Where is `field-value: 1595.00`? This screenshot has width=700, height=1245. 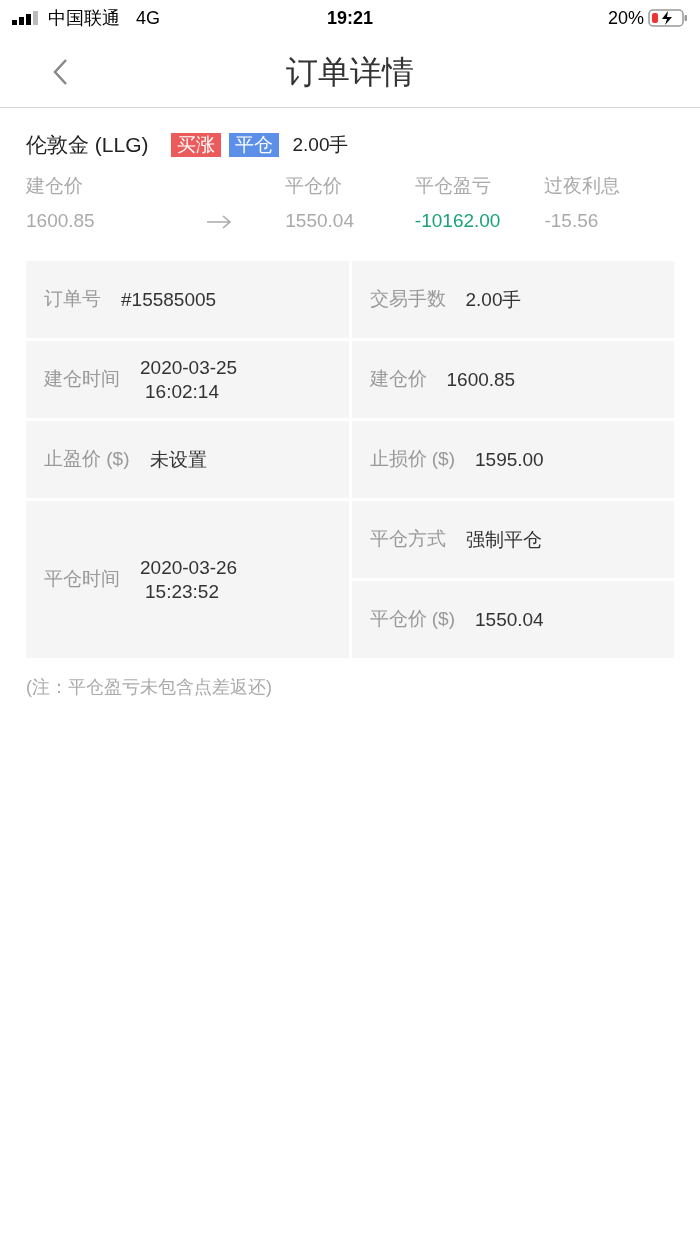
field-value: 1595.00 is located at coordinates (509, 459).